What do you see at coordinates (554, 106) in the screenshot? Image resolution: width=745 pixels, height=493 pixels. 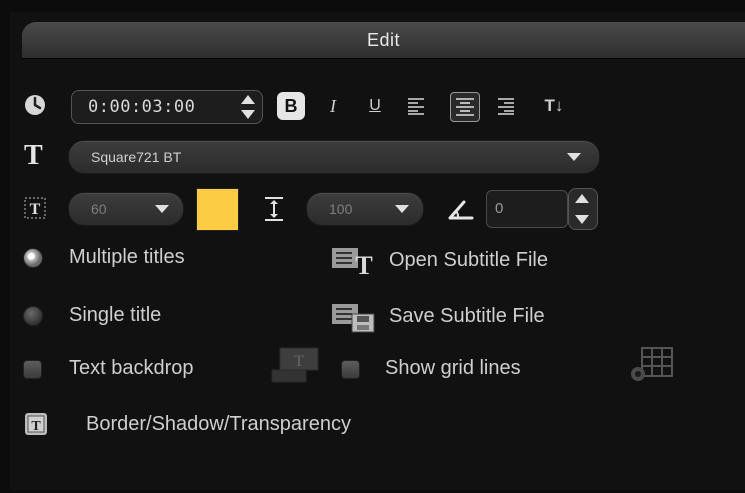 I see `text-direction-button: T↓` at bounding box center [554, 106].